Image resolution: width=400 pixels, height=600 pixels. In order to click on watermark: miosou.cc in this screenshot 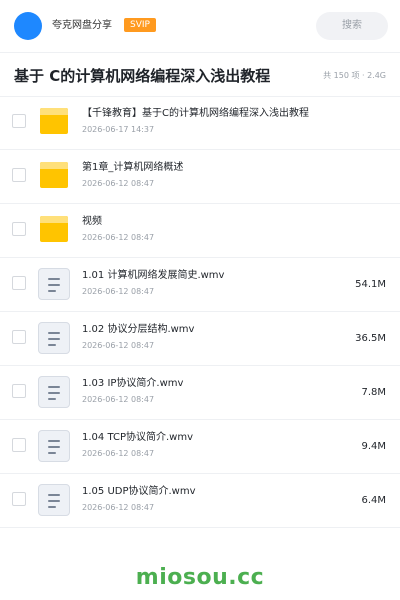, I will do `click(200, 577)`.